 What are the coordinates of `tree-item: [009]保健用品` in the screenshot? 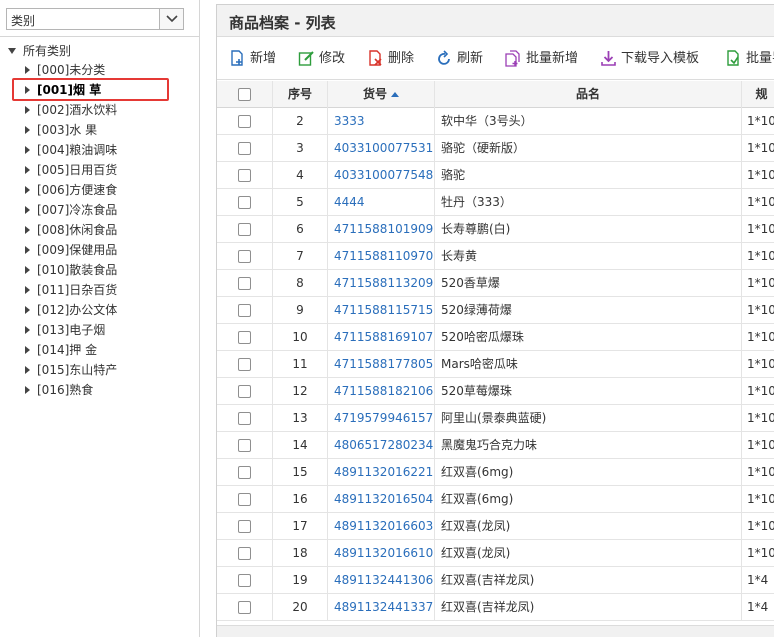 It's located at (101, 250).